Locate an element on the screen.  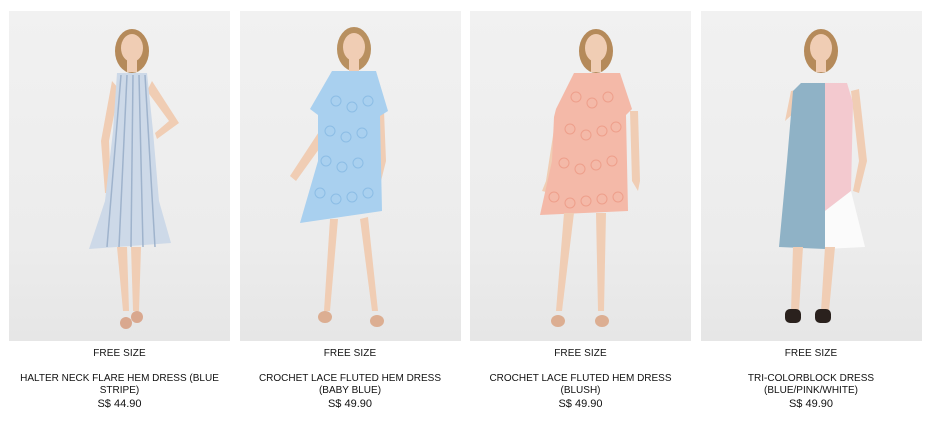
product-name: CROCHET LACE FLUTED HEM DRESS (BLUSH) is located at coordinates (580, 385).